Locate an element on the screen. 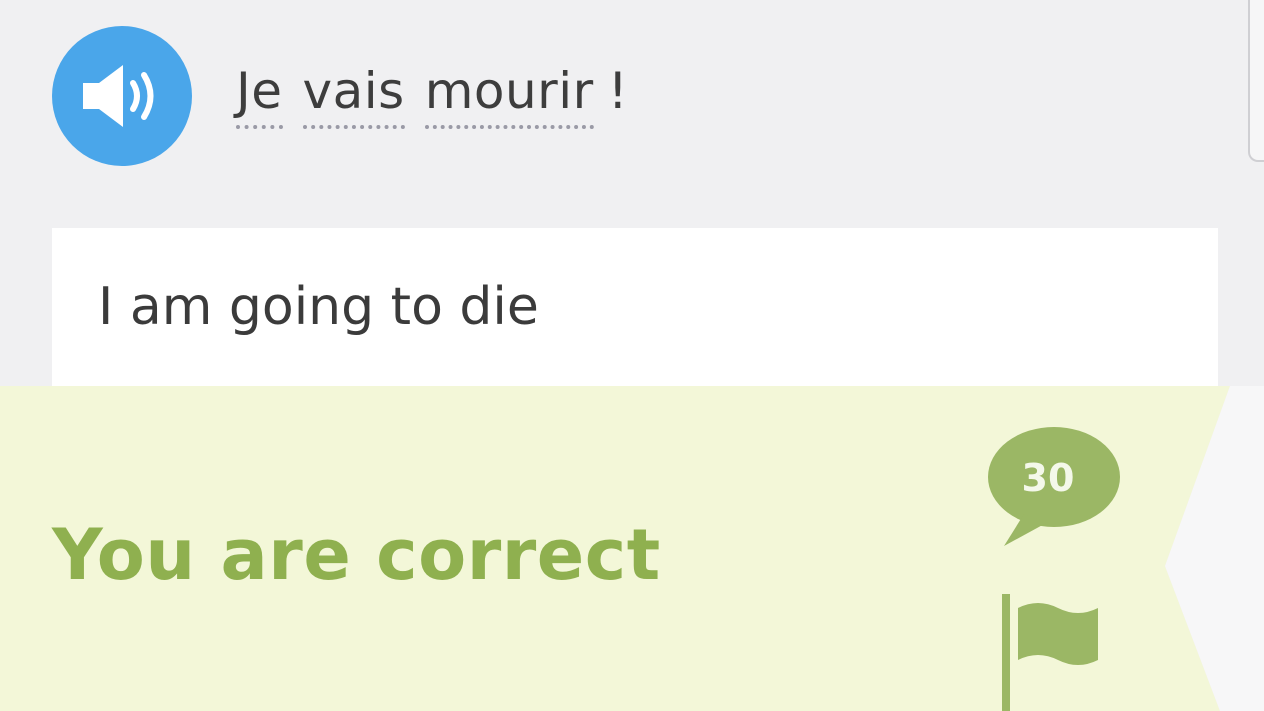 The height and width of the screenshot is (711, 1264). prompt-punctuation: ! is located at coordinates (618, 90).